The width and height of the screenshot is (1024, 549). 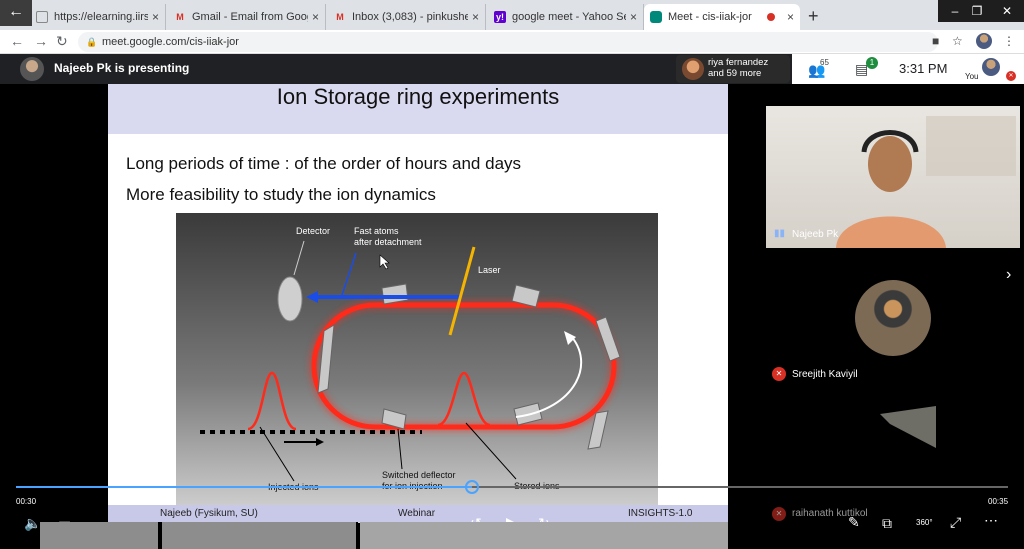 I want to click on lock-icon: 🔒, so click(x=92, y=42).